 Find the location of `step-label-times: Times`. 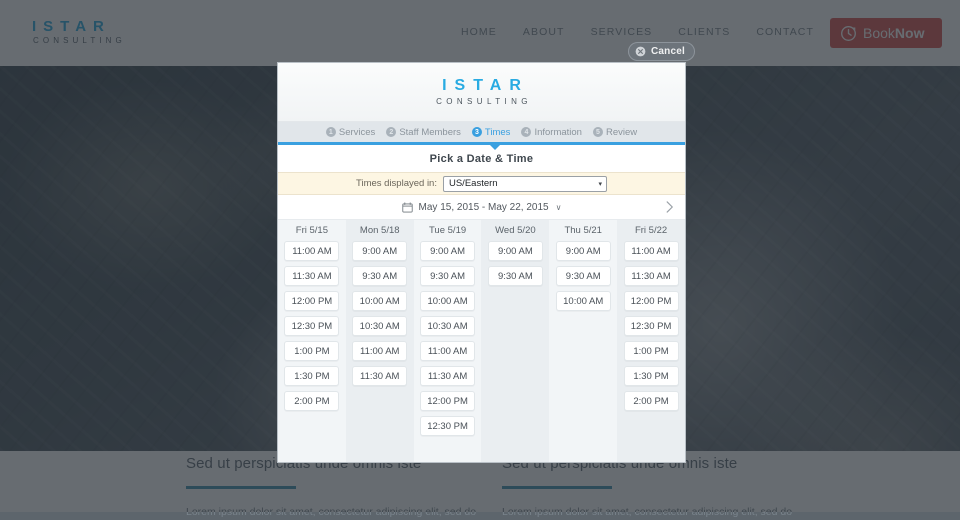

step-label-times: Times is located at coordinates (498, 132).